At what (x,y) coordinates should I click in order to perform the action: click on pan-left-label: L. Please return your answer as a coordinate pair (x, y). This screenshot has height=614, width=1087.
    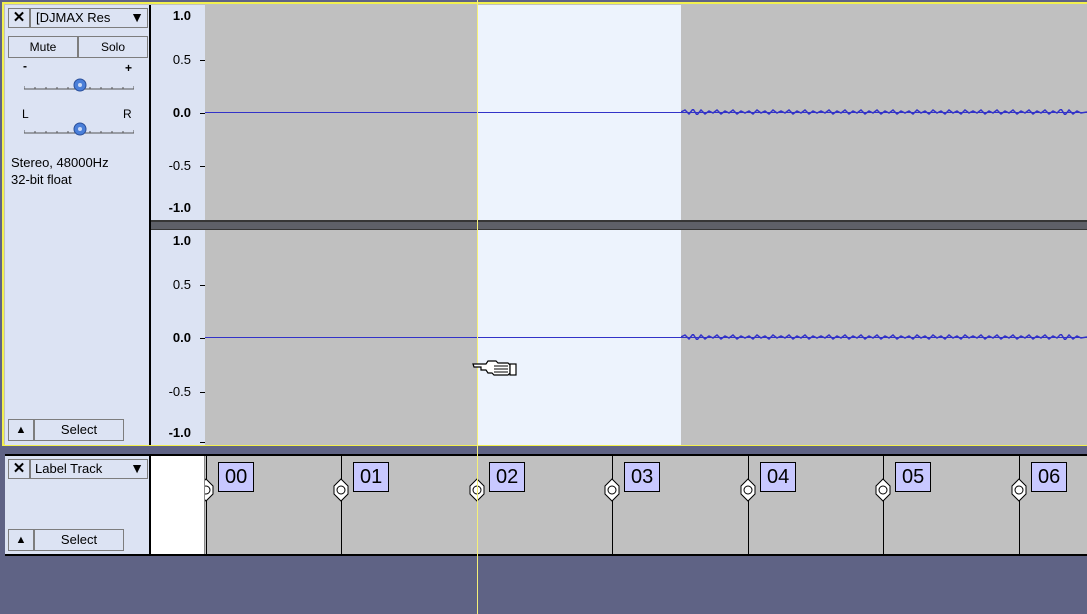
    Looking at the image, I should click on (25, 114).